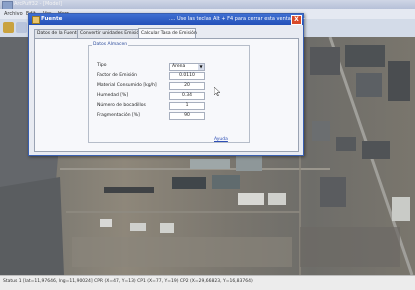 The image size is (415, 290). Describe the element at coordinates (117, 75) in the screenshot. I see `label-factor-emision: Factor de Emisión` at that location.